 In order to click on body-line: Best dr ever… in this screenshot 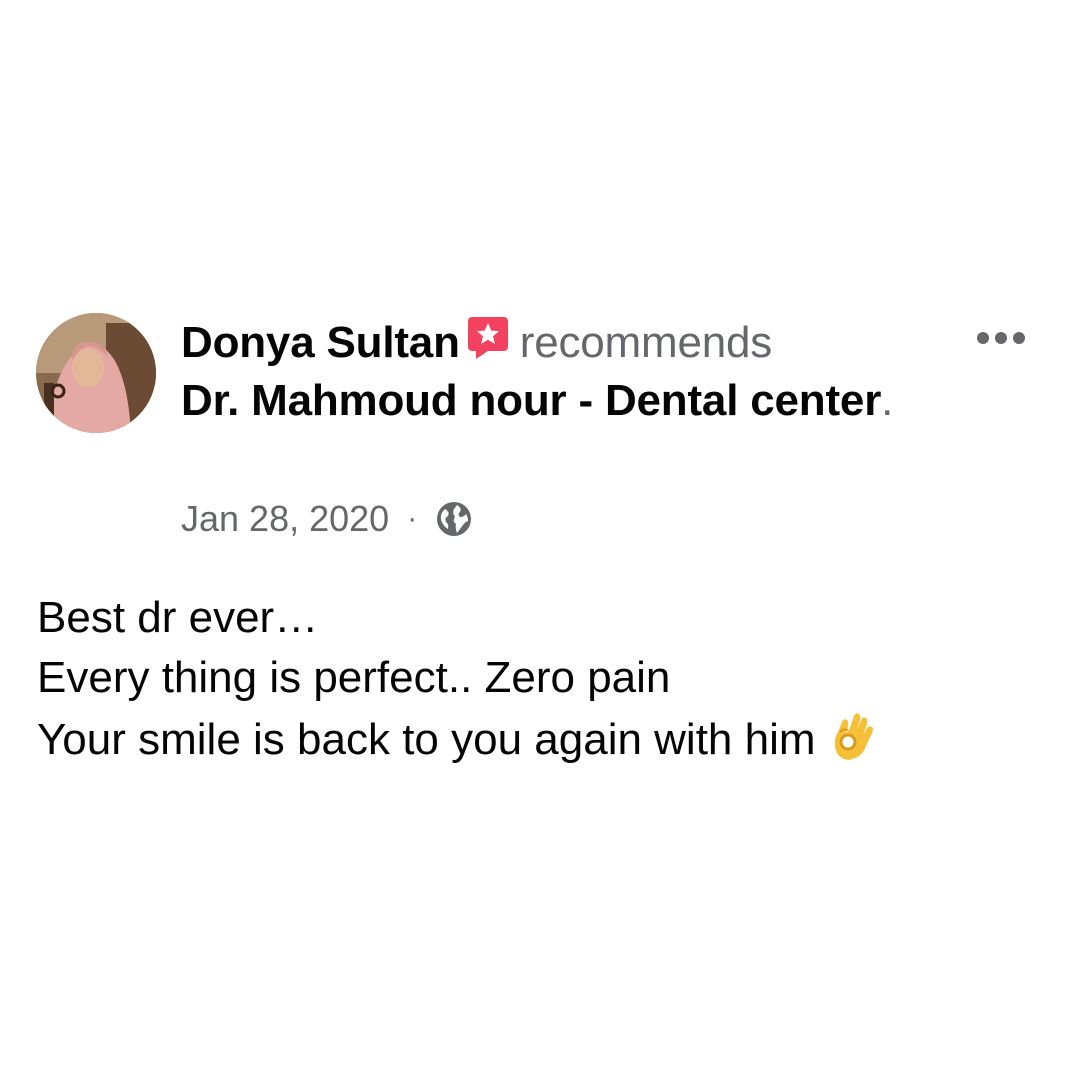, I will do `click(178, 617)`.